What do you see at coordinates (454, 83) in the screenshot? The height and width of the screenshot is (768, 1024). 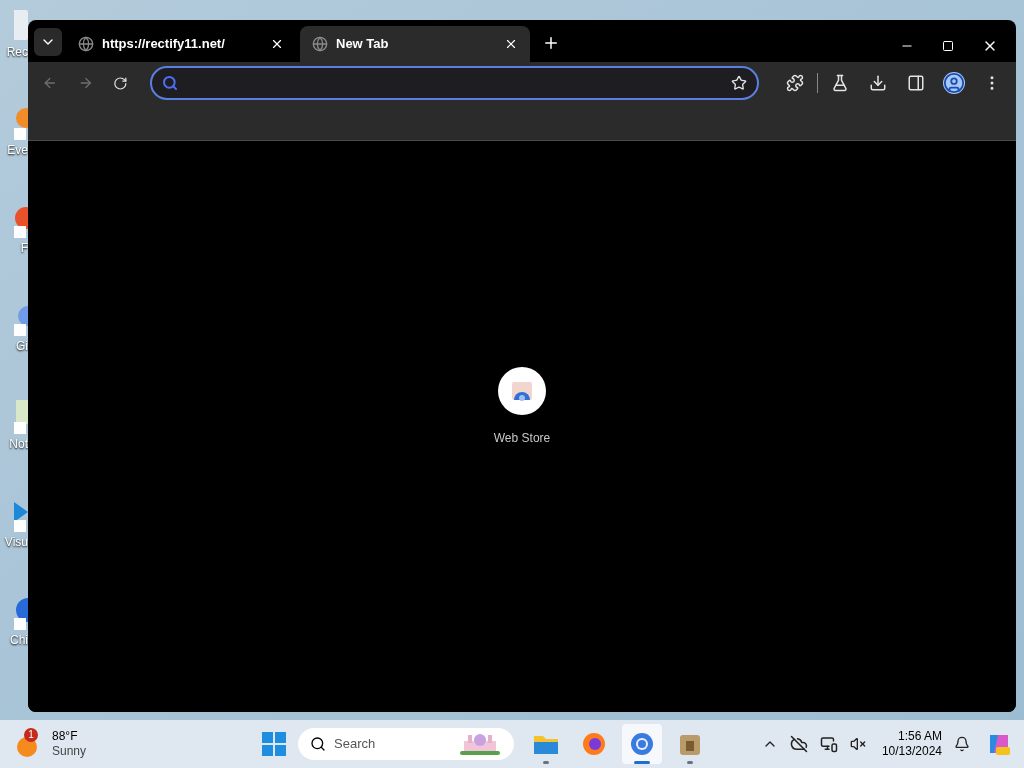 I see `address-bar` at bounding box center [454, 83].